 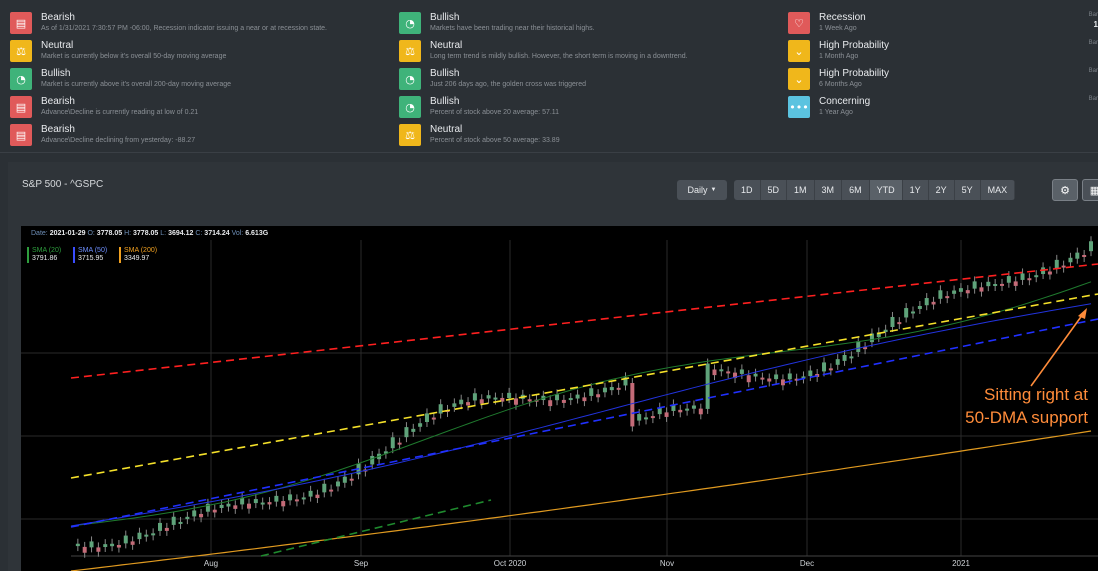 What do you see at coordinates (63, 184) in the screenshot?
I see `chart-title: S&P 500 - ^GSPC` at bounding box center [63, 184].